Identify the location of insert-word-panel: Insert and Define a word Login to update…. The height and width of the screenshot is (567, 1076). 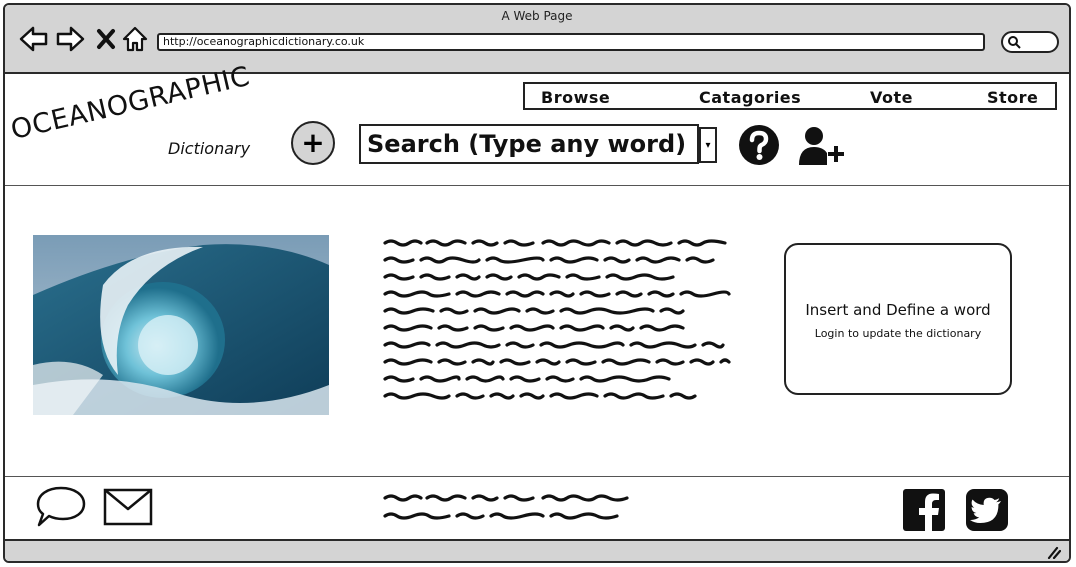
(898, 319).